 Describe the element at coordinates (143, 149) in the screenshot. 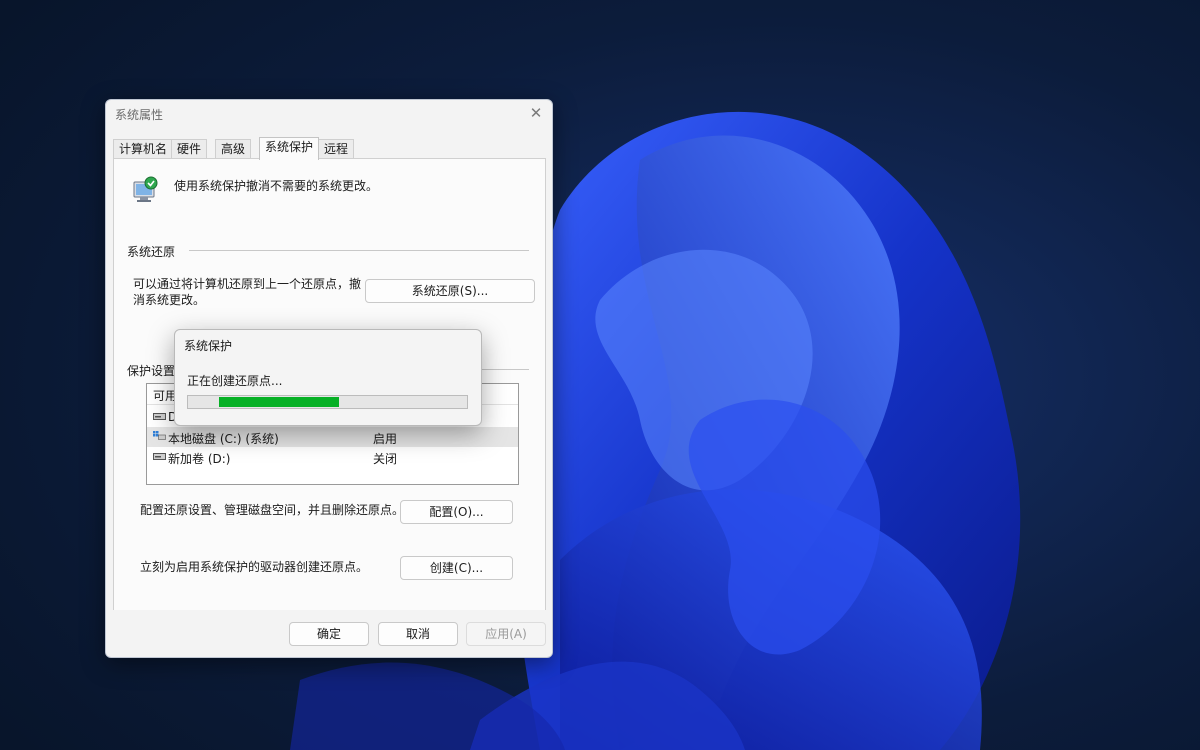

I see `tab-computer-name: 计算机名` at that location.